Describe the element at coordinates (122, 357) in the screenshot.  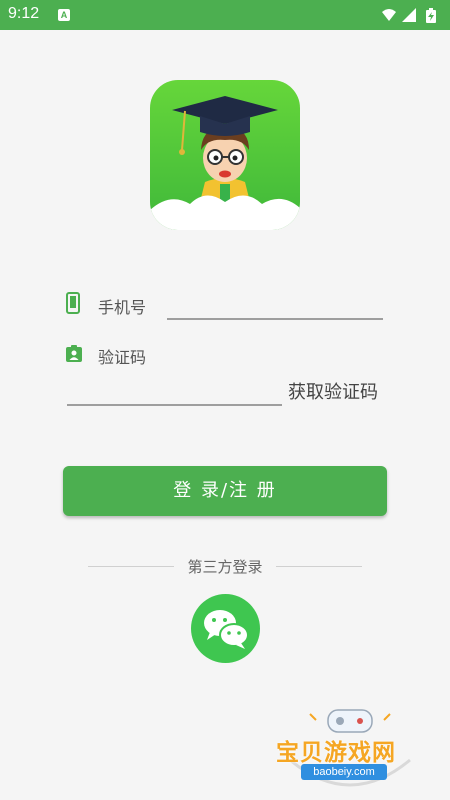
I see `code-label: 验证码` at that location.